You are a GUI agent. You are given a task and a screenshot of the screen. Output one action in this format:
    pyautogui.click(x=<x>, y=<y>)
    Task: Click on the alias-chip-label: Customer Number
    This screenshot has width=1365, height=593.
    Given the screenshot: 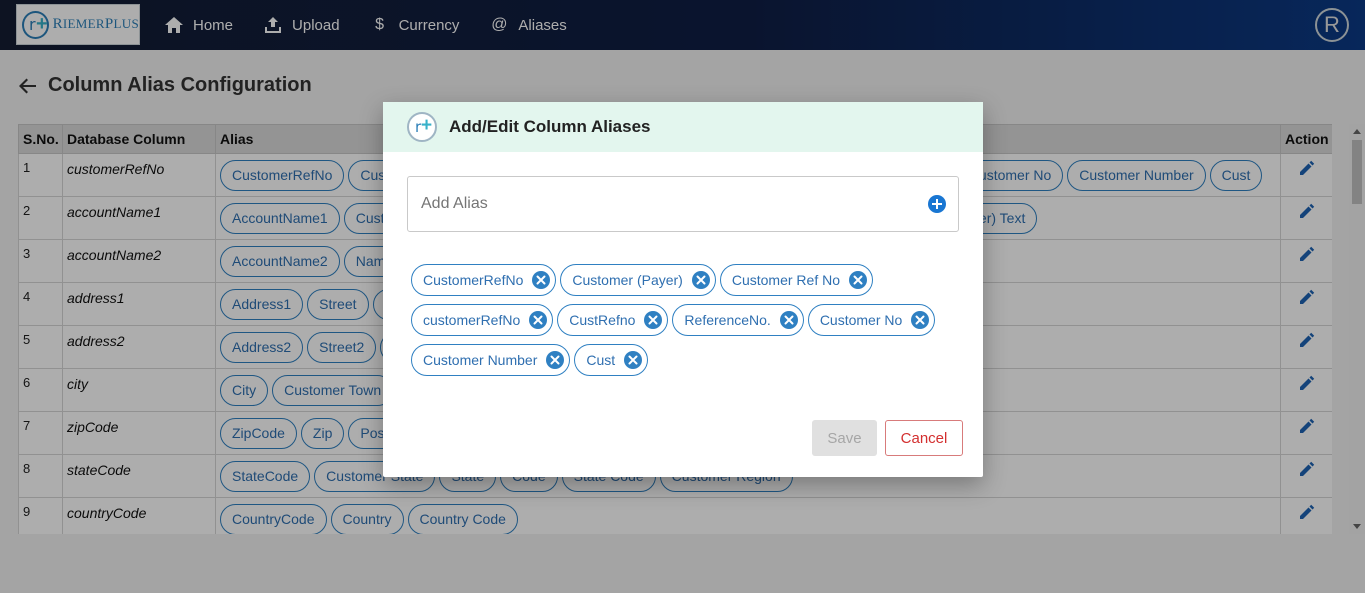 What is the action you would take?
    pyautogui.click(x=480, y=360)
    